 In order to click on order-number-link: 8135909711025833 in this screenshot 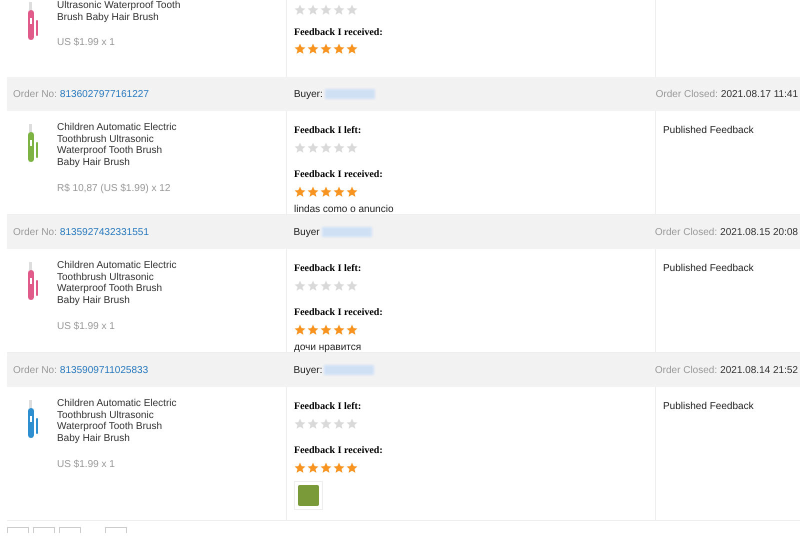, I will do `click(104, 370)`.